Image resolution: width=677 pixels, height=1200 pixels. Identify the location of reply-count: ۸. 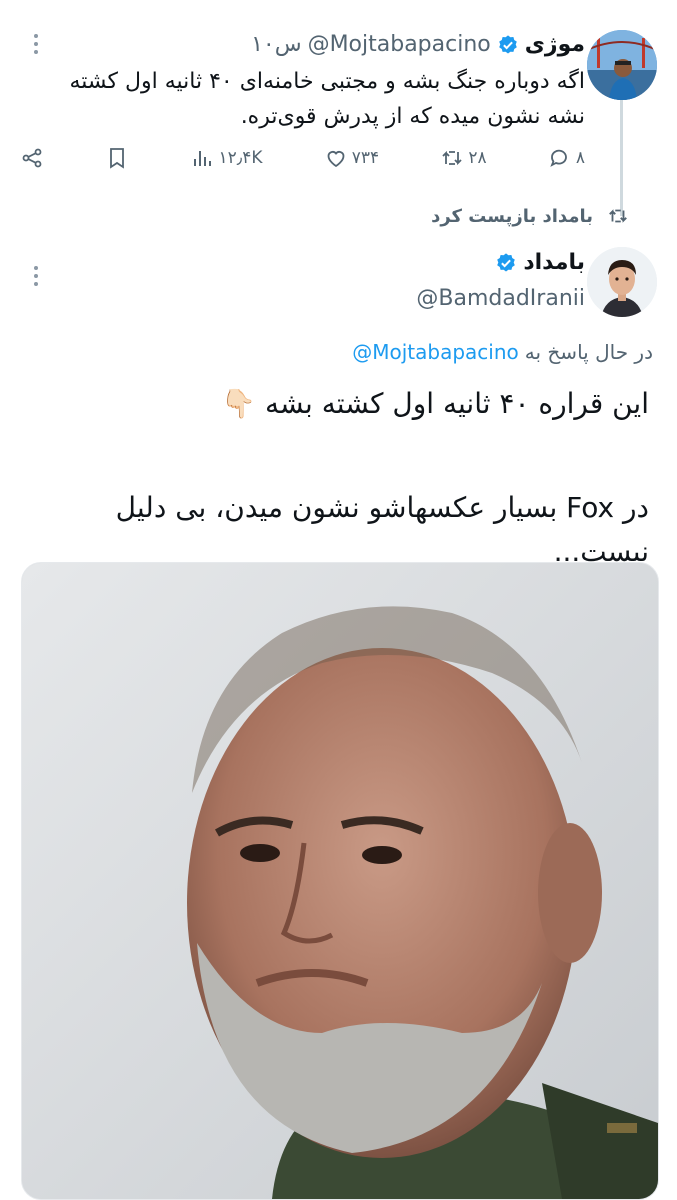
(580, 158).